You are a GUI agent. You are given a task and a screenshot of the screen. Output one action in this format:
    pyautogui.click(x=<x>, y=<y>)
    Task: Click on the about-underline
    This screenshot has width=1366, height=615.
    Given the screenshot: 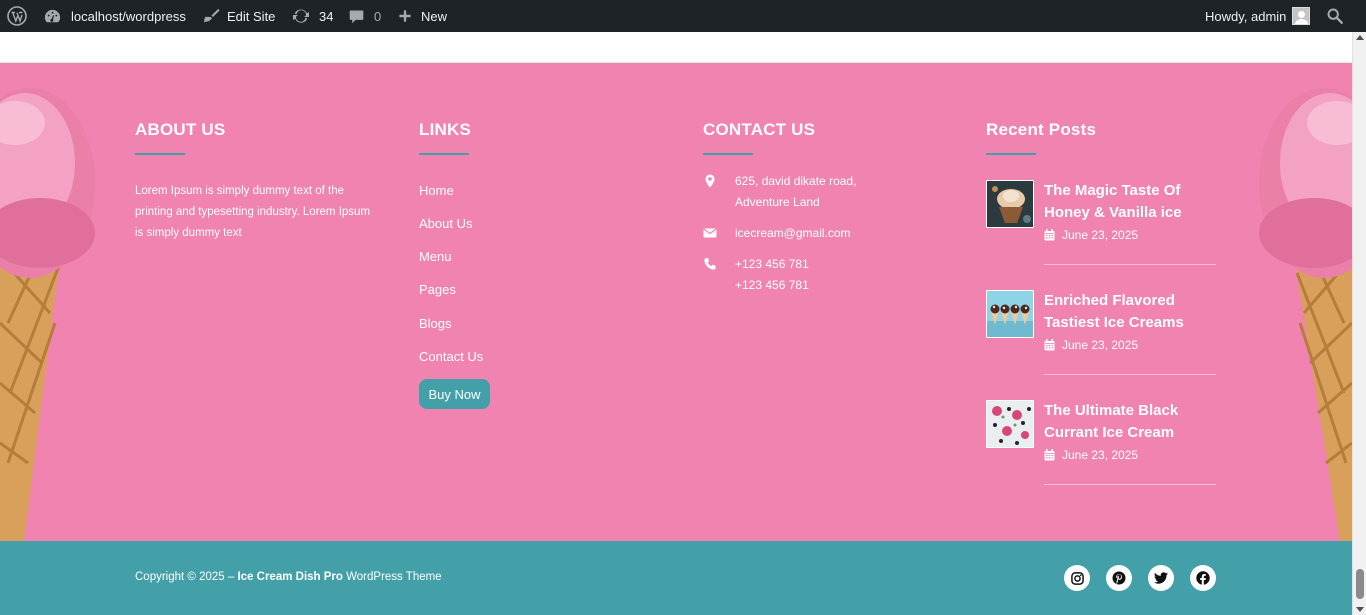 What is the action you would take?
    pyautogui.click(x=160, y=154)
    